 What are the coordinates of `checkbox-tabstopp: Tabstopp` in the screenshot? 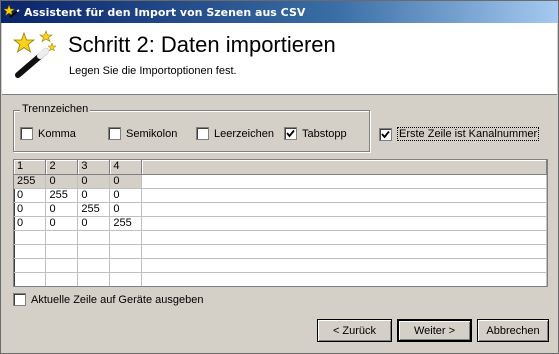 It's located at (315, 133).